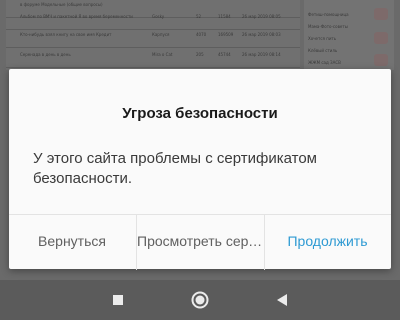  I want to click on topic-replies: 205, so click(200, 54).